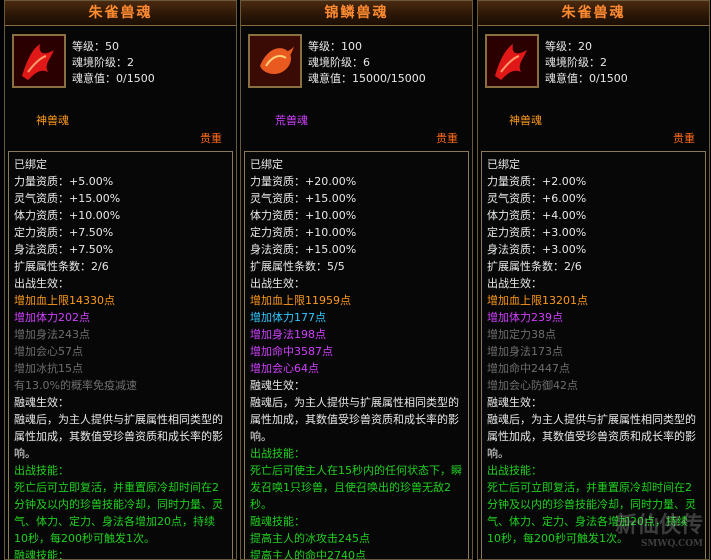 This screenshot has height=560, width=711. What do you see at coordinates (52, 317) in the screenshot?
I see `battle-effect: 增加体力202点` at bounding box center [52, 317].